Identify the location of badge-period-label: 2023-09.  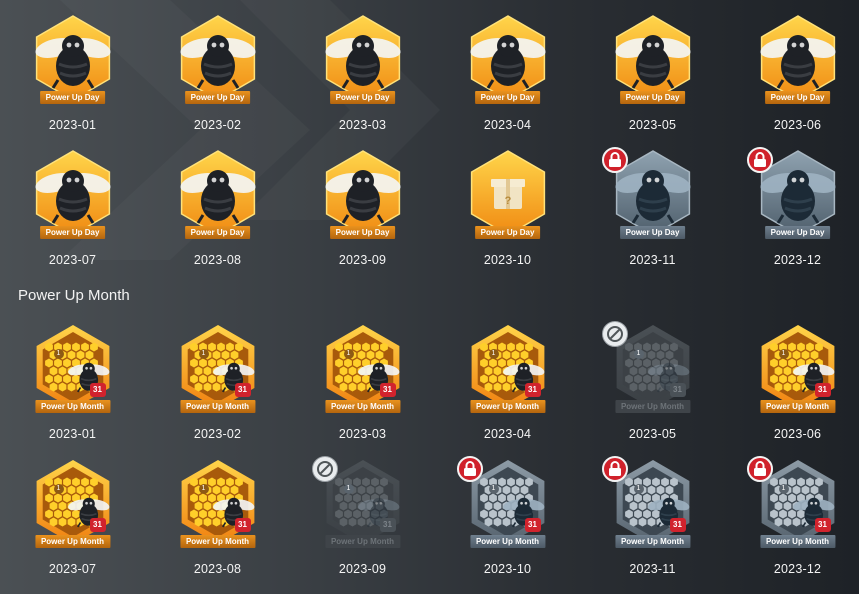
(362, 260).